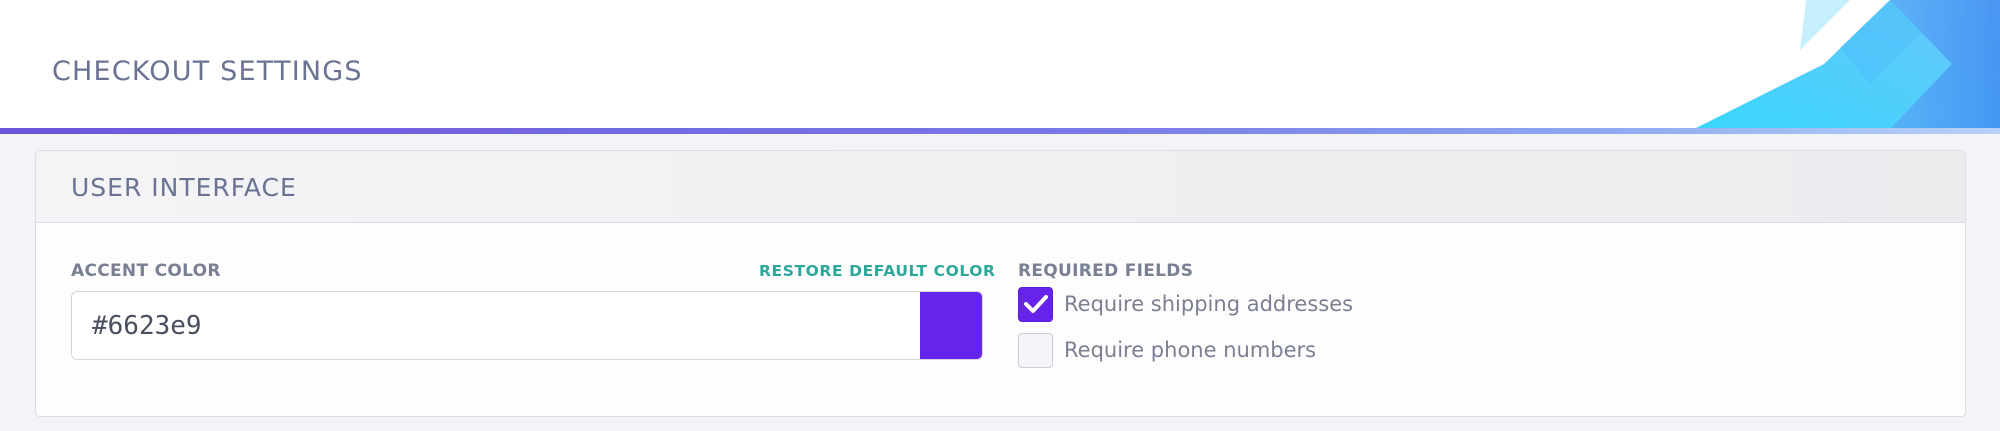  I want to click on restore-default-color-link: RESTORE DEFAULT COLOR, so click(877, 271).